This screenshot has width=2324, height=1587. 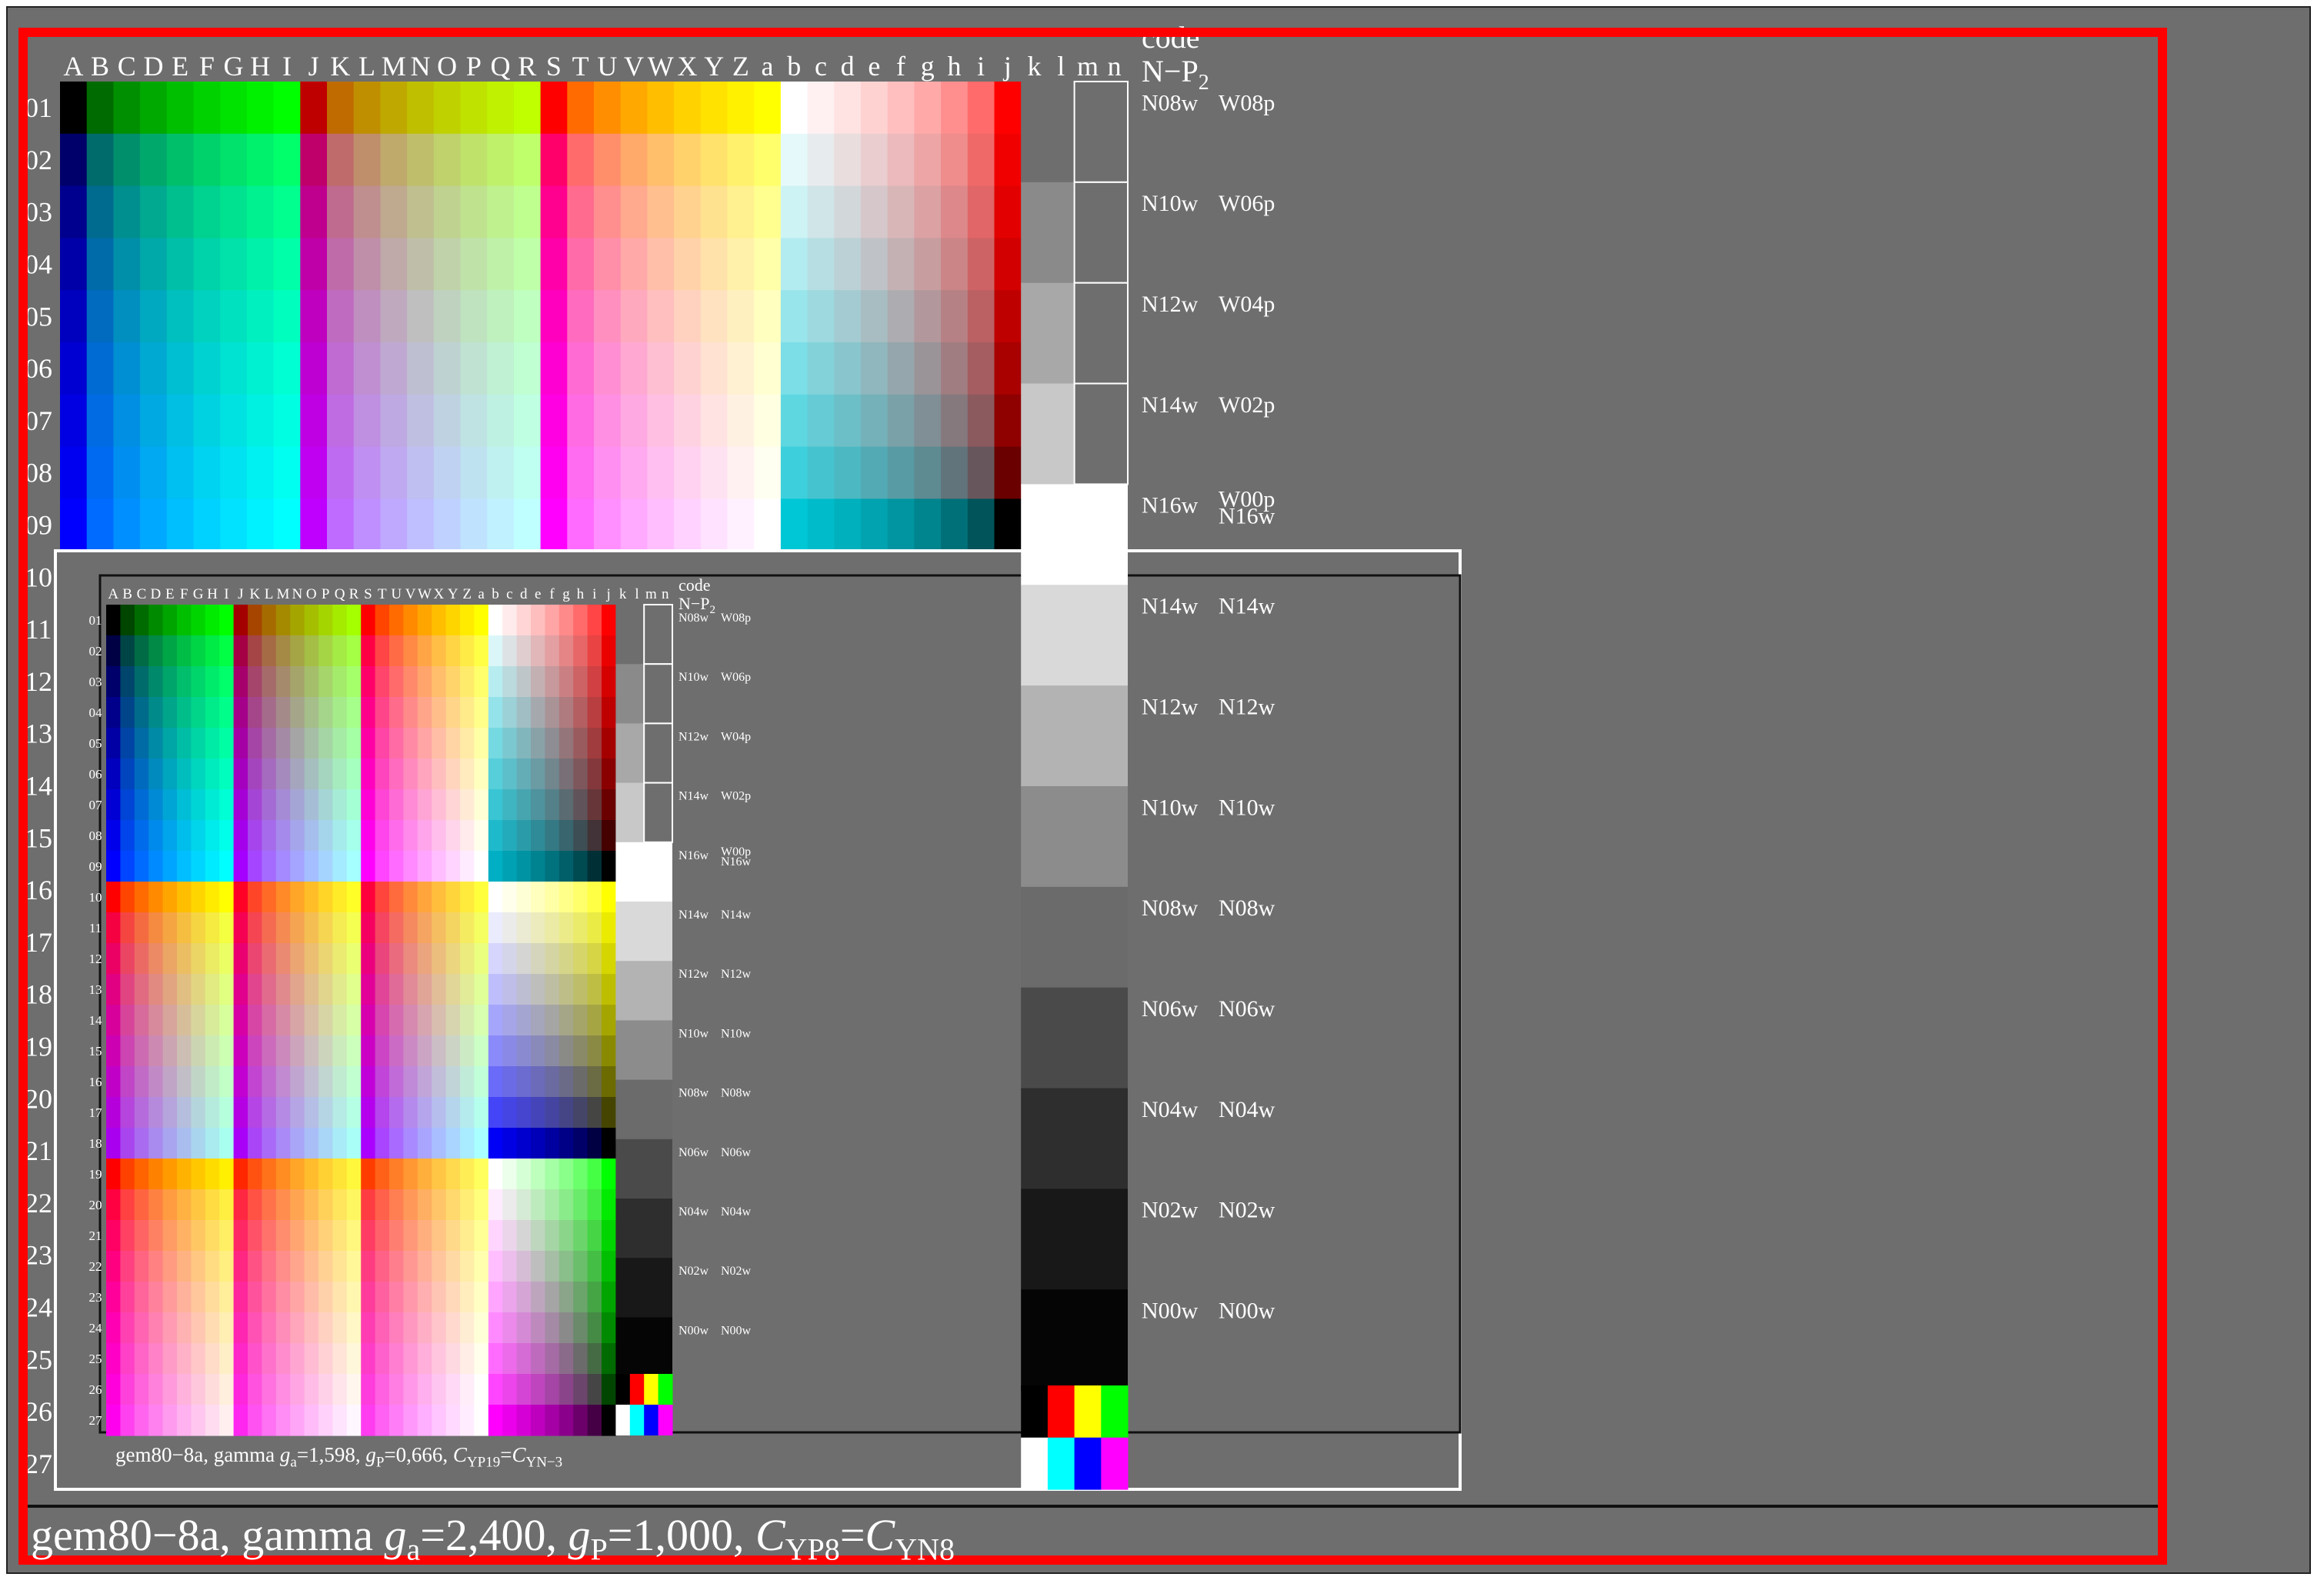 I want to click on column-label: V, so click(x=634, y=66).